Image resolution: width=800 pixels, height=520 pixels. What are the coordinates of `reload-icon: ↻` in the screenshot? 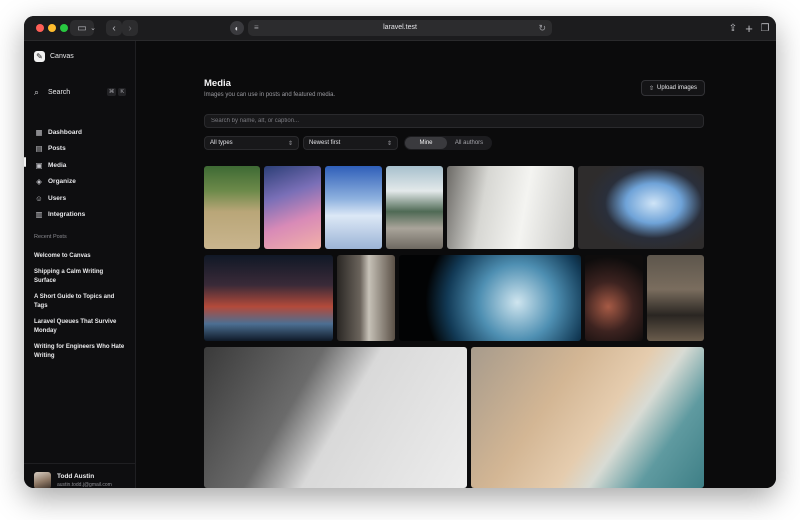 It's located at (542, 28).